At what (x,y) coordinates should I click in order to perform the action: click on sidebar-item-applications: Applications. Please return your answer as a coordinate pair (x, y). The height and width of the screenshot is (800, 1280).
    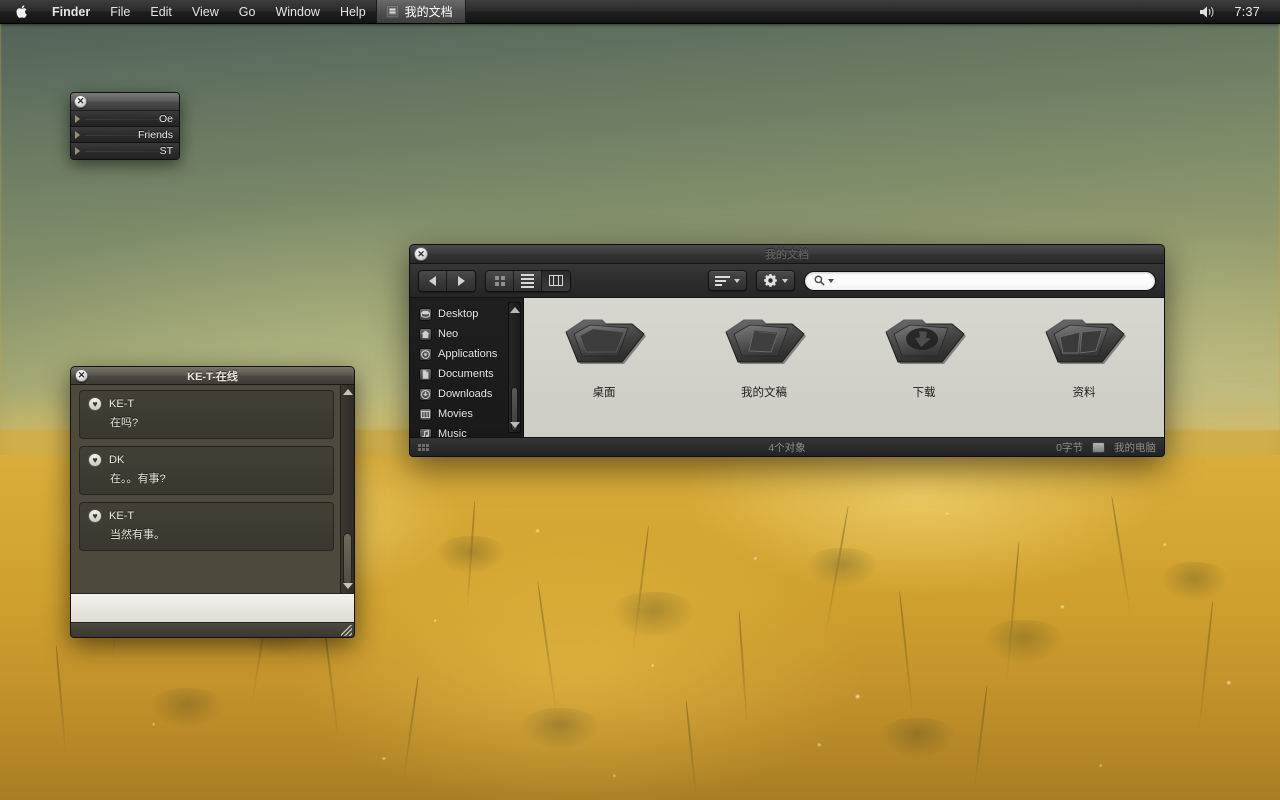
    Looking at the image, I should click on (466, 354).